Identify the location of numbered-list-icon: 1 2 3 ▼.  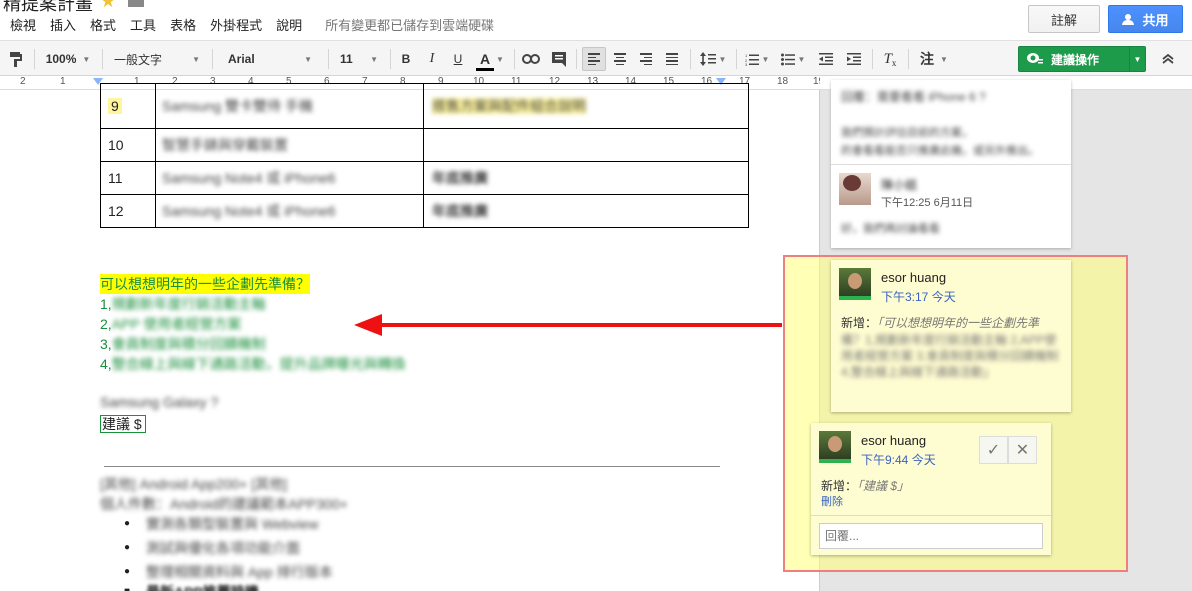
(757, 59).